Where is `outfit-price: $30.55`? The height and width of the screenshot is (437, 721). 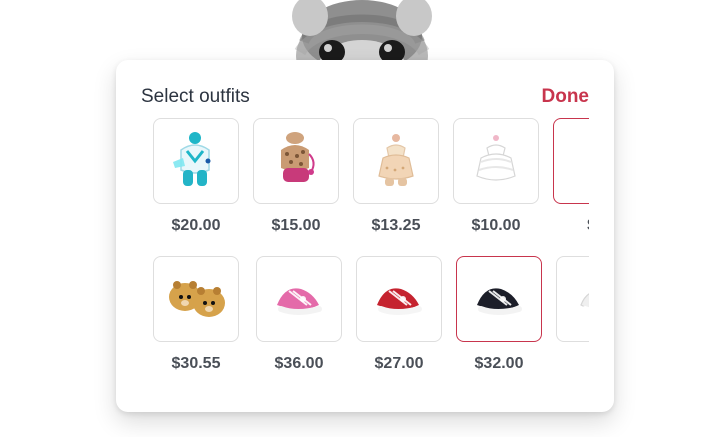
outfit-price: $30.55 is located at coordinates (196, 363).